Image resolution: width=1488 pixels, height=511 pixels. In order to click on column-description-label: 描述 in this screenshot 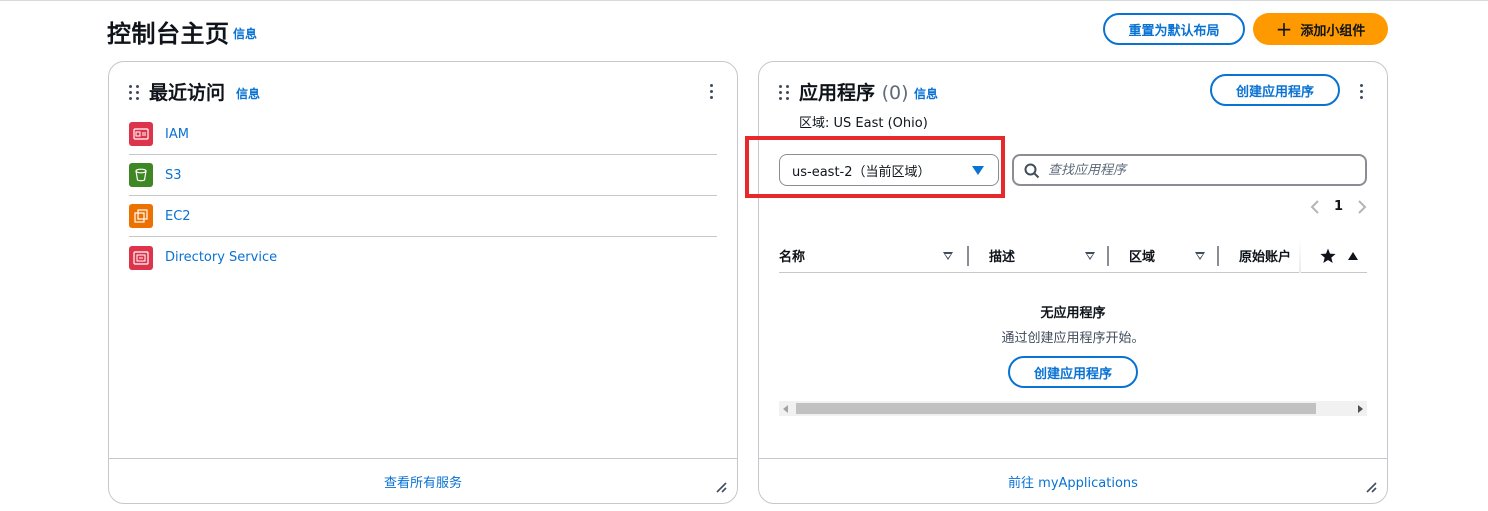, I will do `click(1002, 257)`.